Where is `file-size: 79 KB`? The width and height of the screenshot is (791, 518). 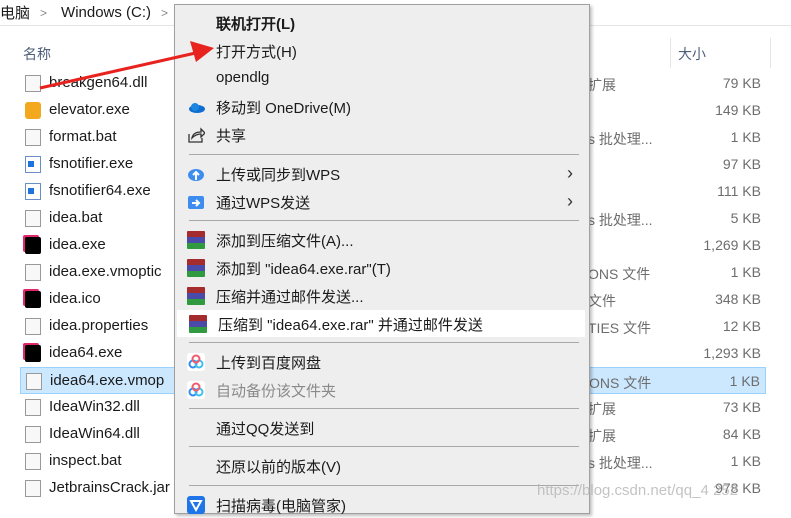
file-size: 79 KB is located at coordinates (741, 83).